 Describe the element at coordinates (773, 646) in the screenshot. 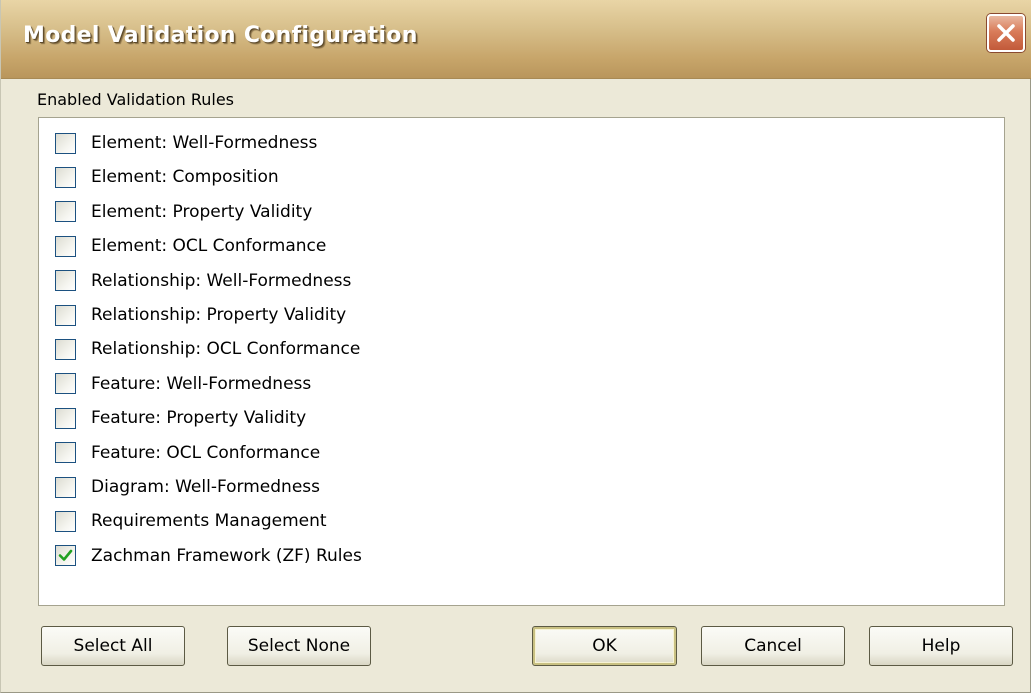

I see `cancel-button: Cancel` at that location.